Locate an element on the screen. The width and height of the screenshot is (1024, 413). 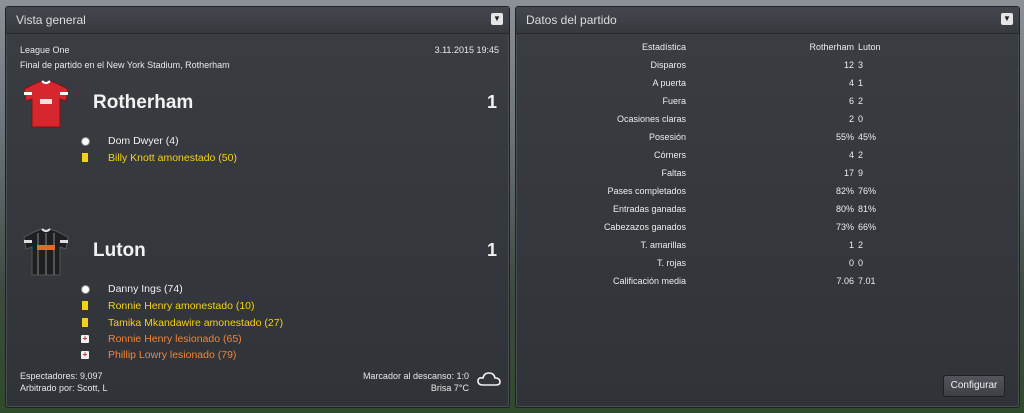
competition-label: League One is located at coordinates (45, 50).